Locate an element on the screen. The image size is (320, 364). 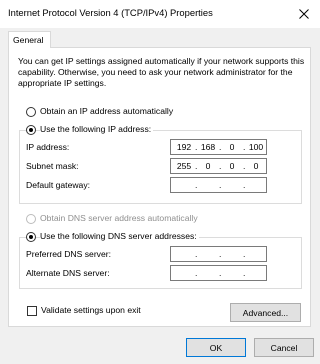
use-following-dns-radio is located at coordinates (31, 237).